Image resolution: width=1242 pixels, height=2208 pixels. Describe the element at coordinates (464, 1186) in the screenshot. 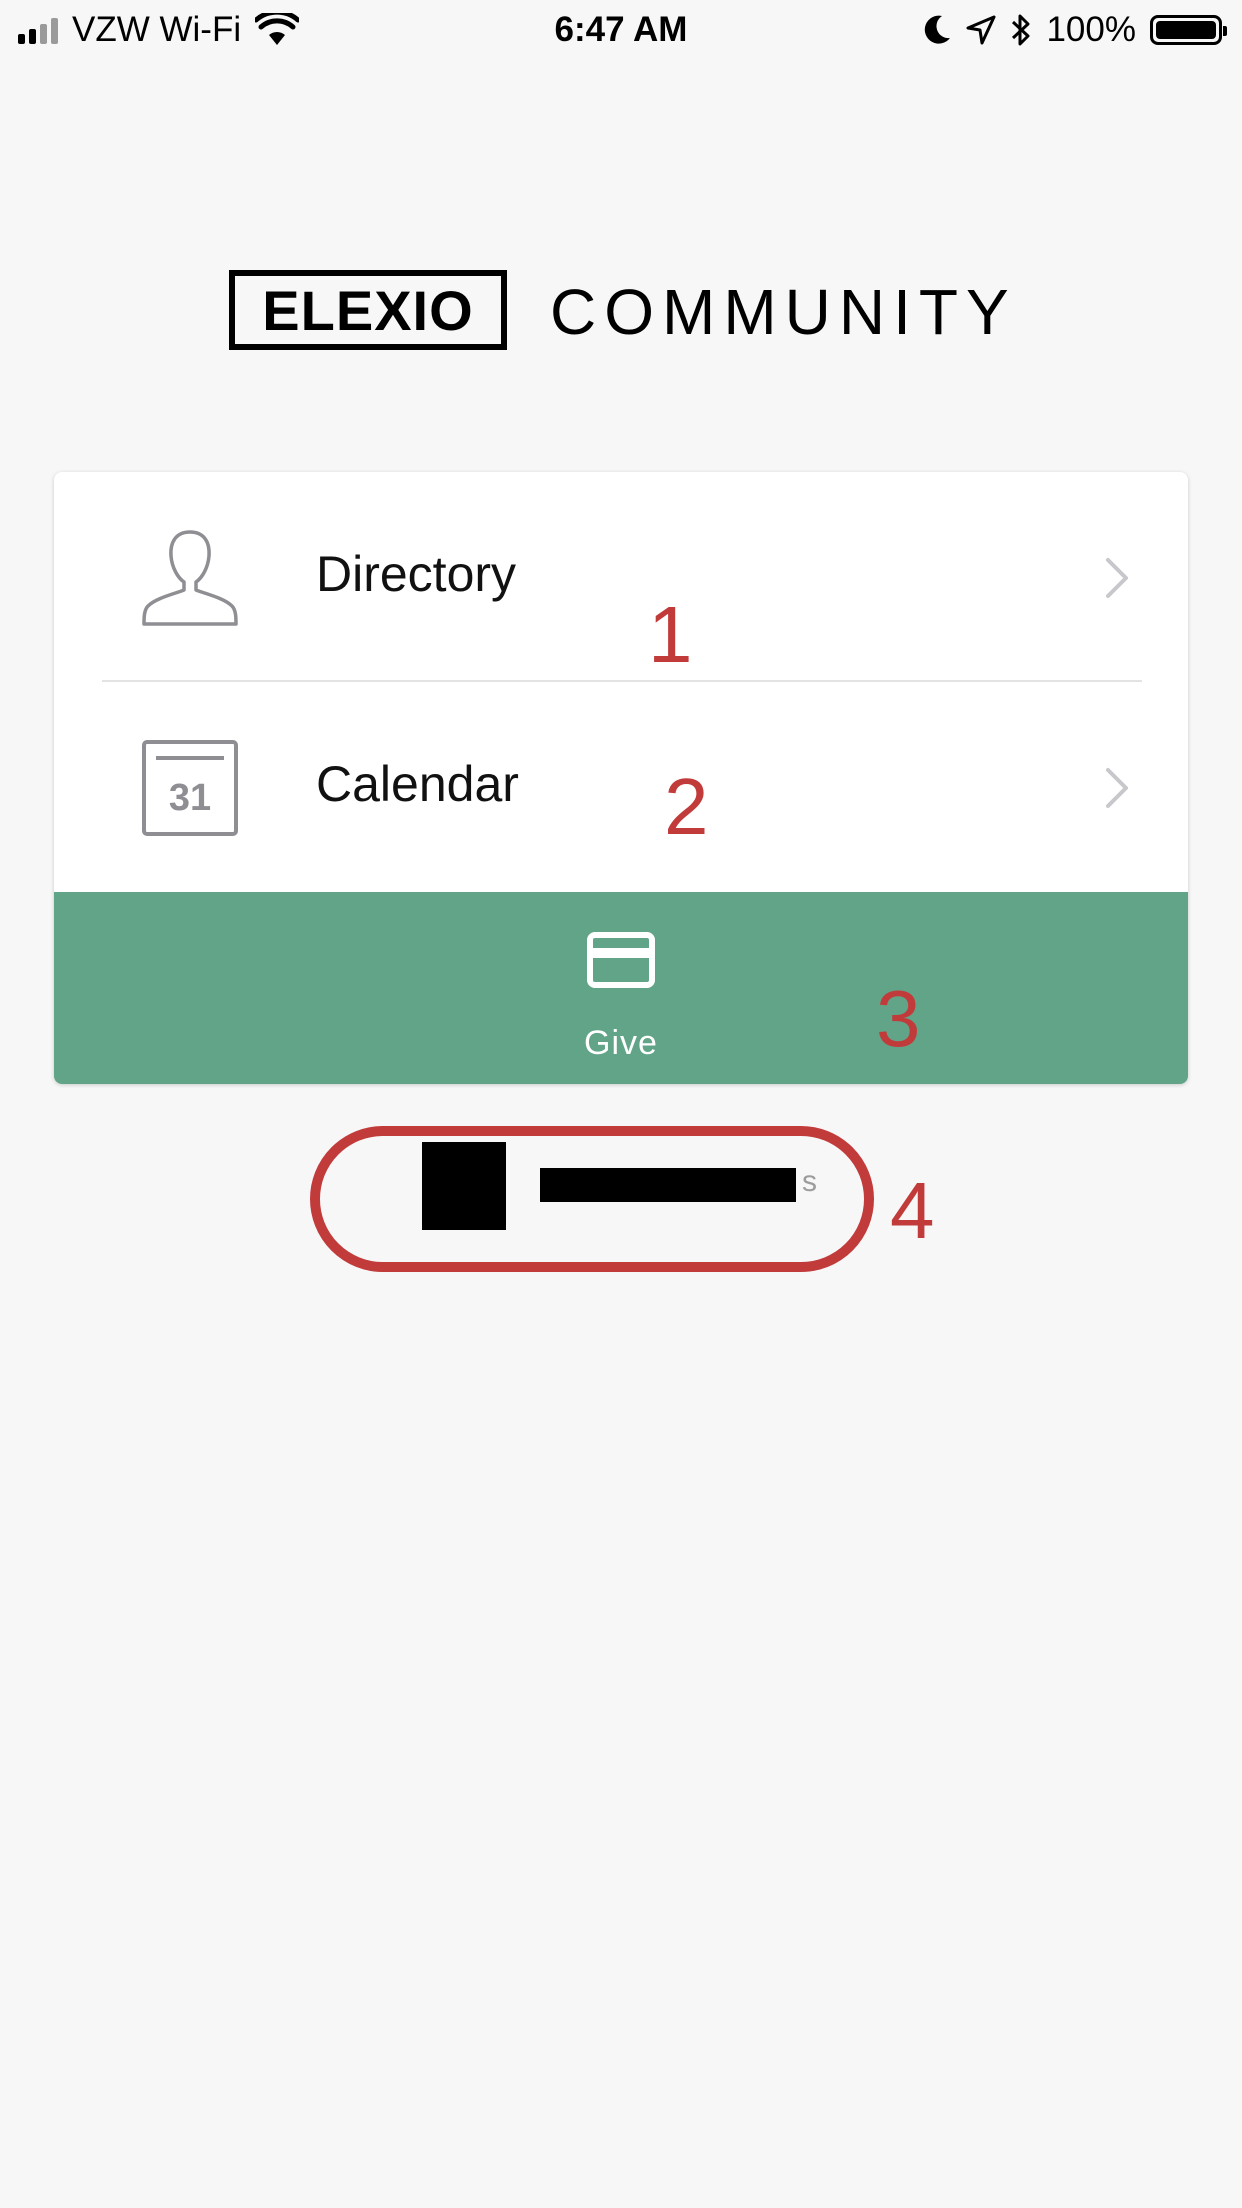

I see `redaction-block` at that location.